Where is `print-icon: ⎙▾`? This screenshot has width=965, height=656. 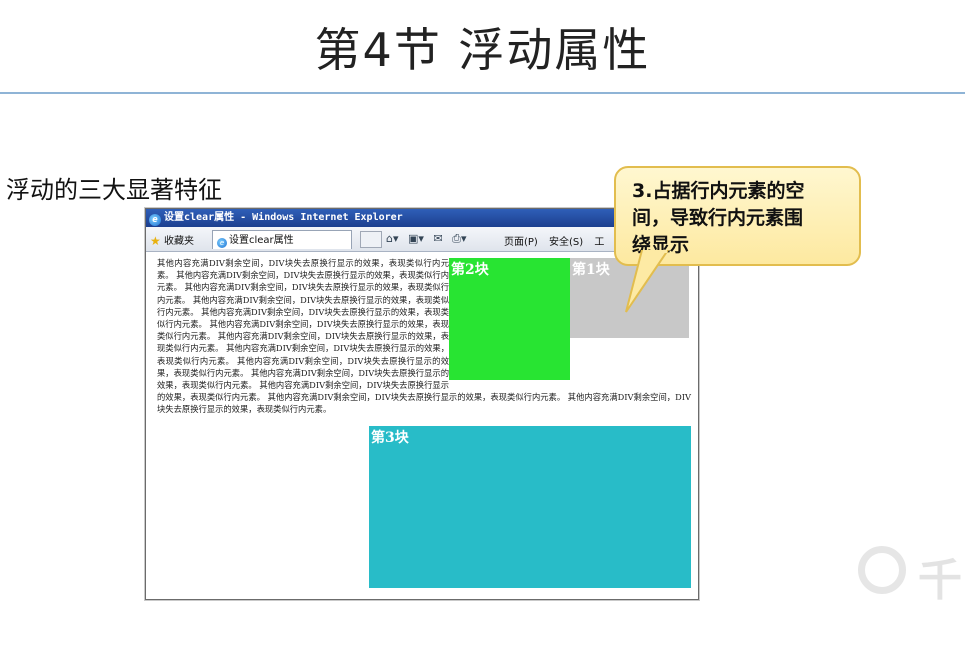
print-icon: ⎙▾ is located at coordinates (459, 238).